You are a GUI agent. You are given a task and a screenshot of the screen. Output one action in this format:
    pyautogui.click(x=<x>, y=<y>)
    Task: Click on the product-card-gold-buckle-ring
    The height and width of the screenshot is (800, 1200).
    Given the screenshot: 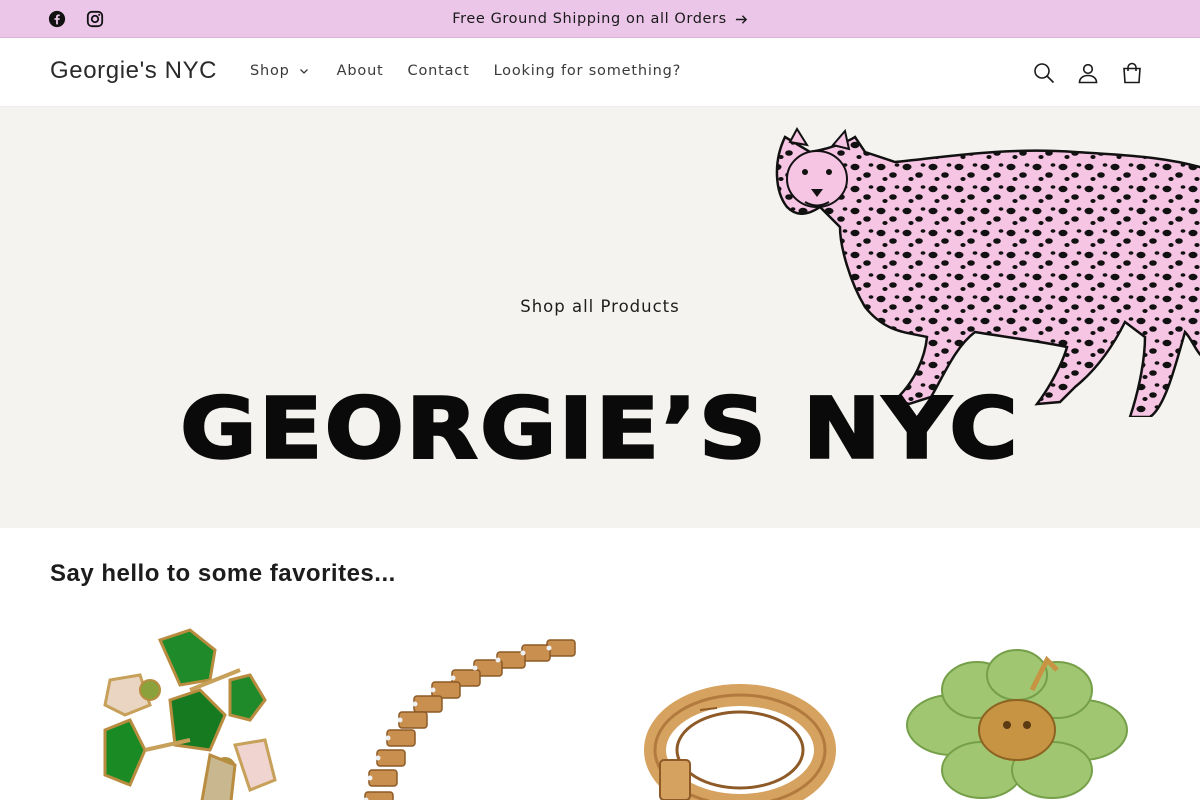 What is the action you would take?
    pyautogui.click(x=739, y=710)
    